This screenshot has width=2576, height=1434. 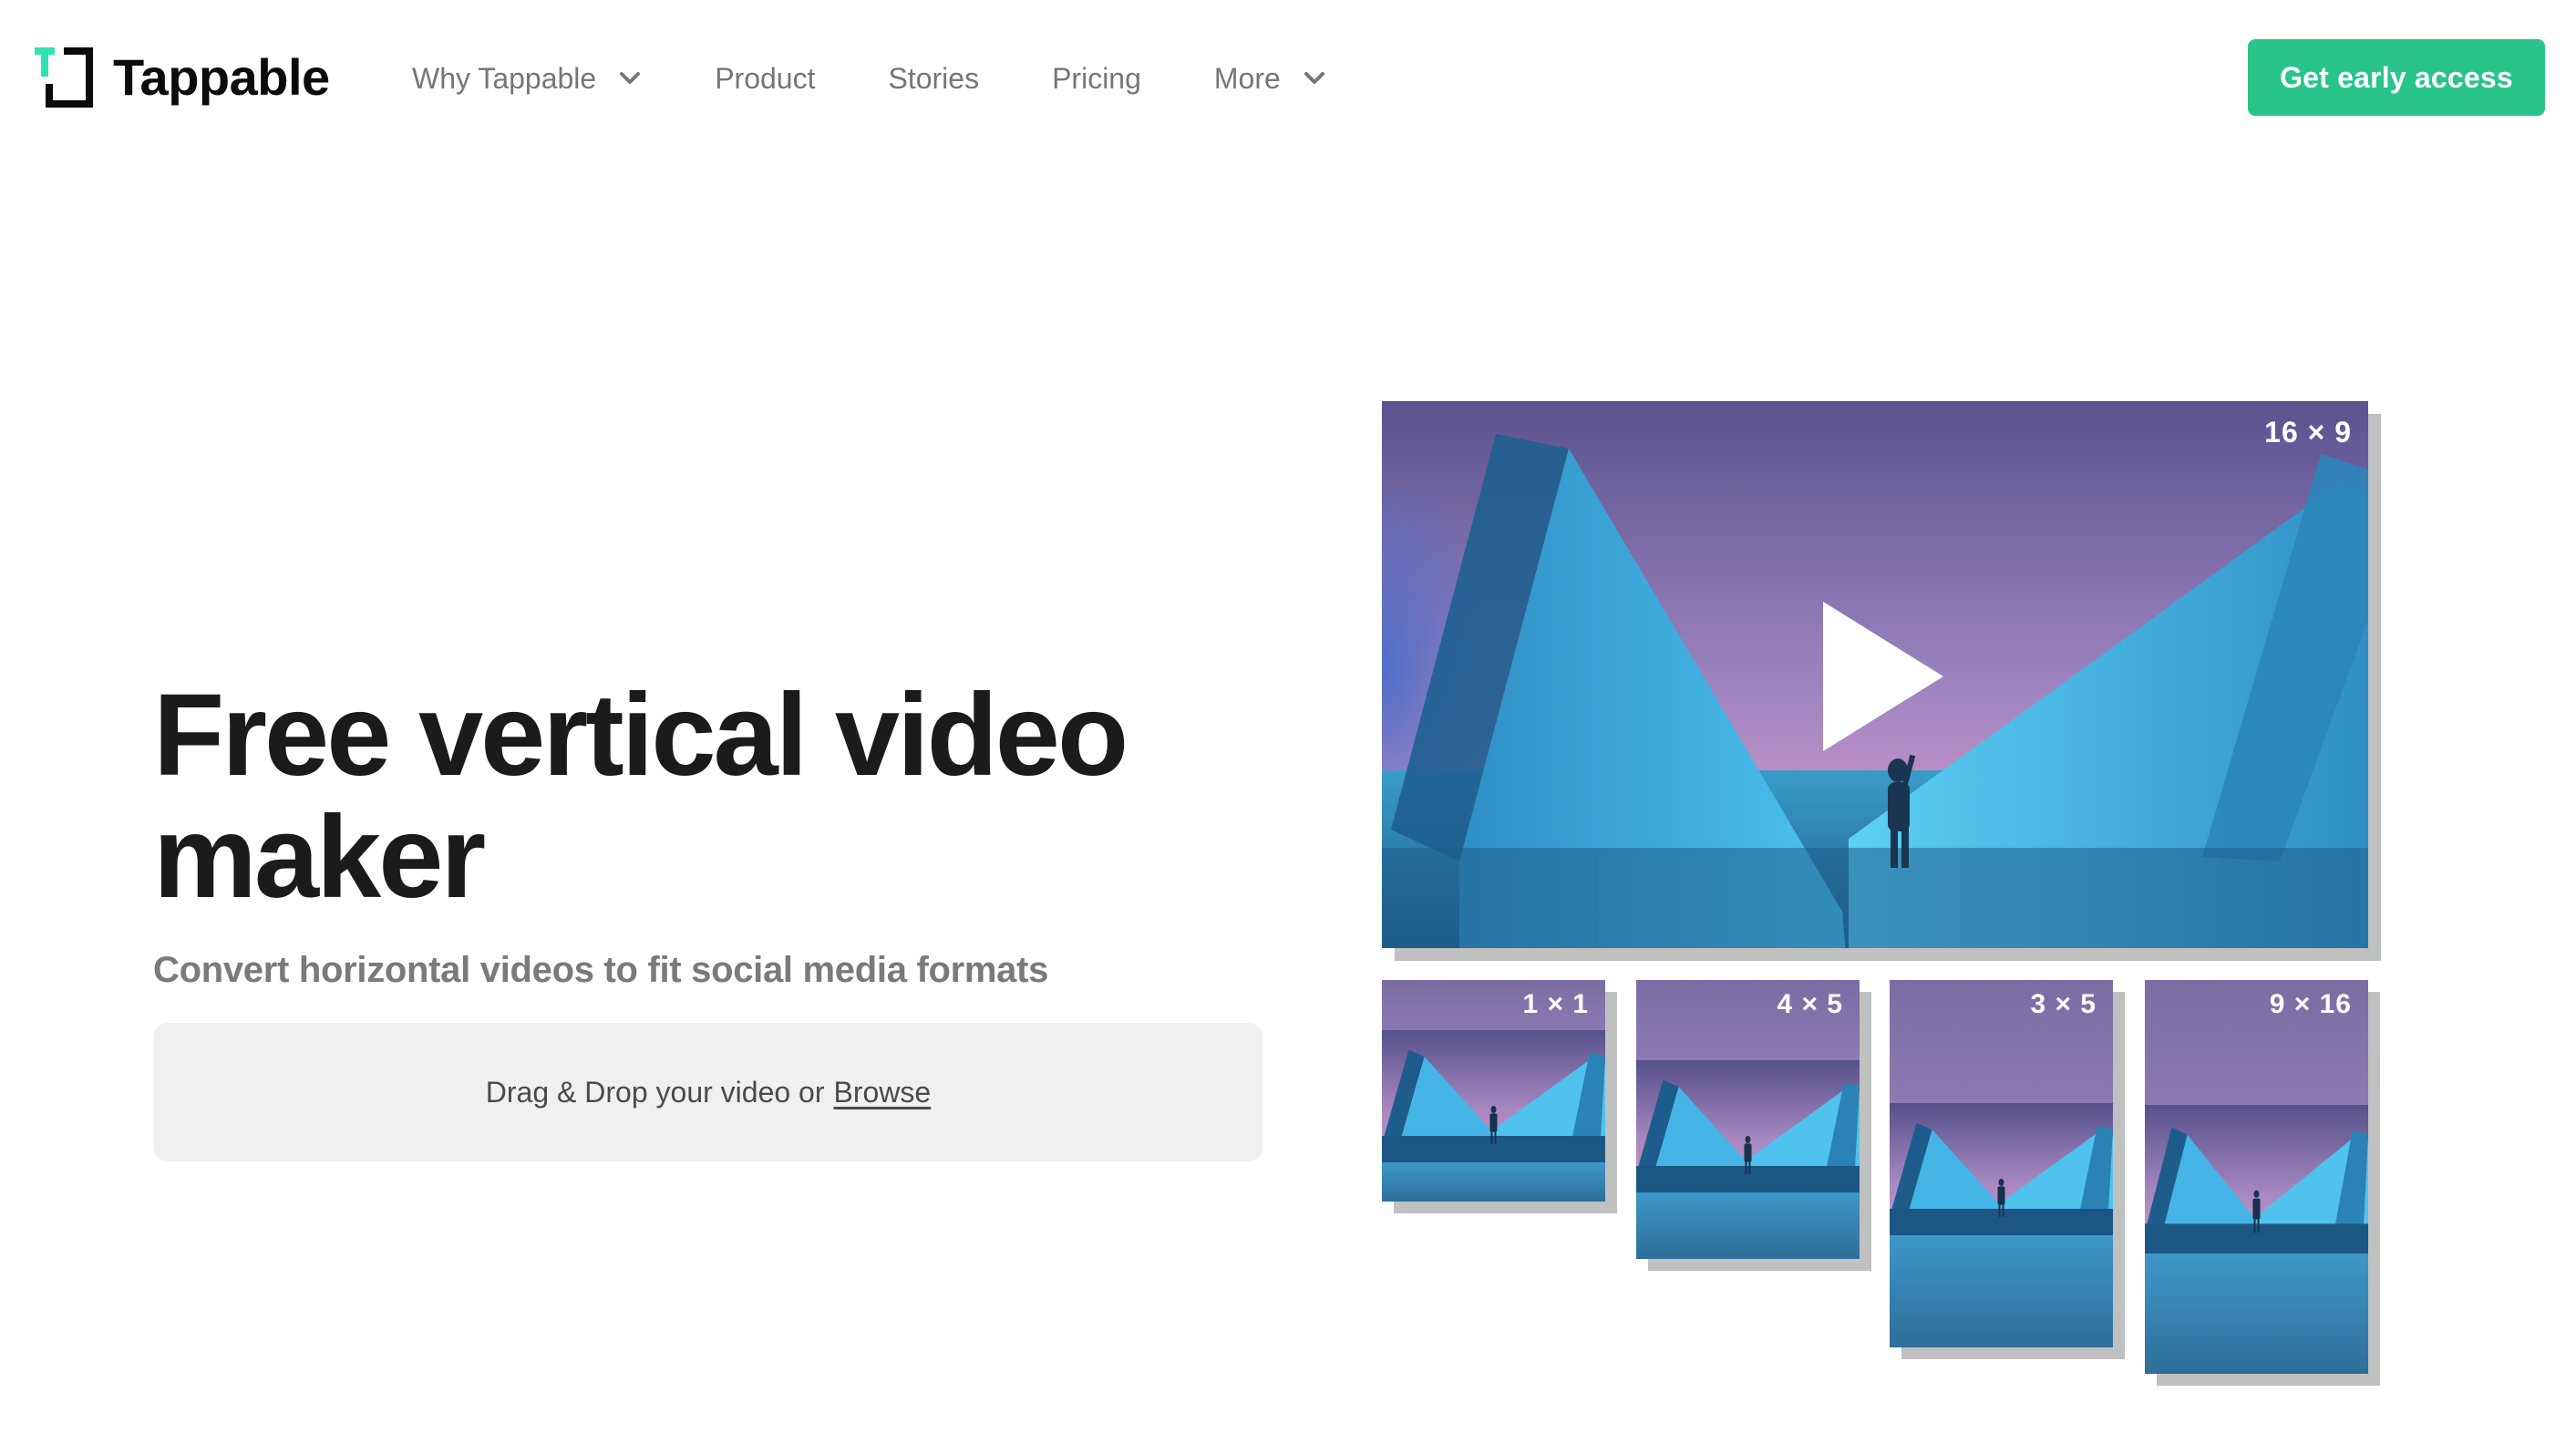 What do you see at coordinates (319, 858) in the screenshot?
I see `title-line-2: maker` at bounding box center [319, 858].